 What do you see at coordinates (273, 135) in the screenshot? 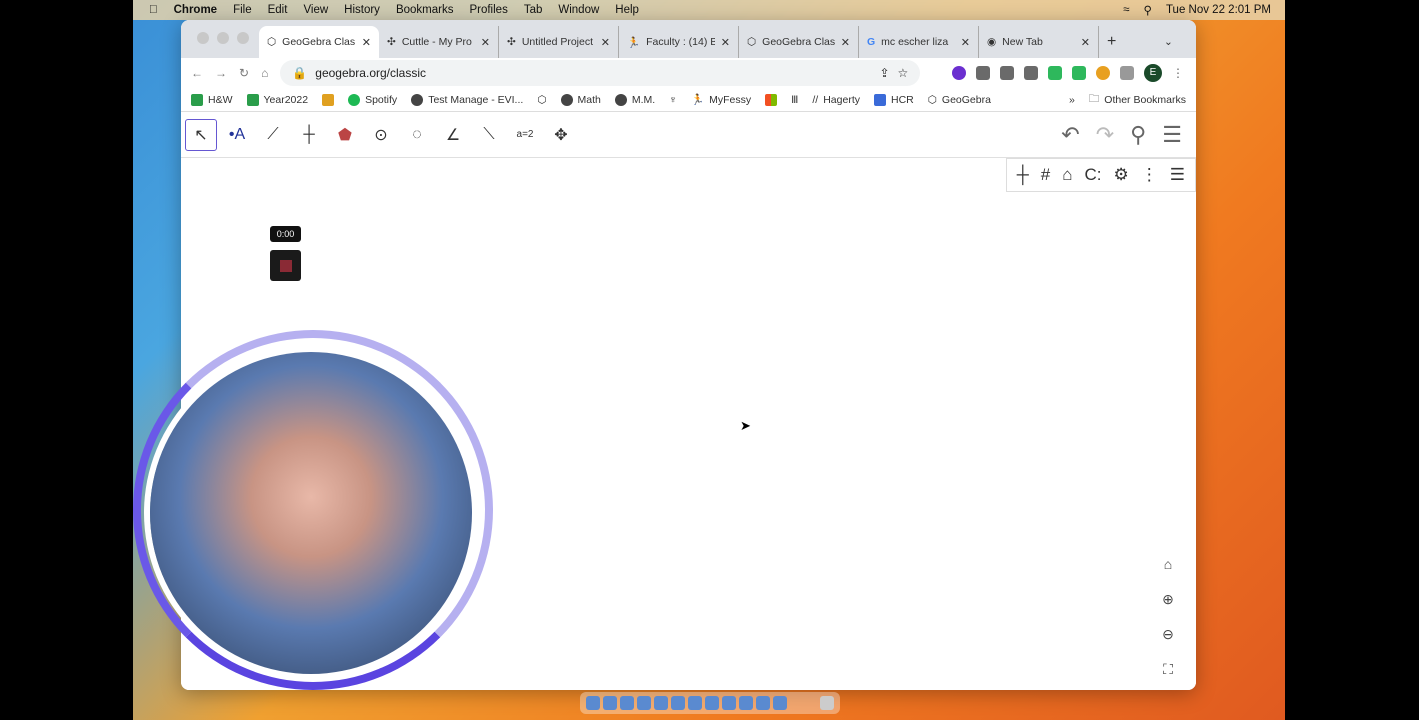
I see `line-tool: ⟋` at bounding box center [273, 135].